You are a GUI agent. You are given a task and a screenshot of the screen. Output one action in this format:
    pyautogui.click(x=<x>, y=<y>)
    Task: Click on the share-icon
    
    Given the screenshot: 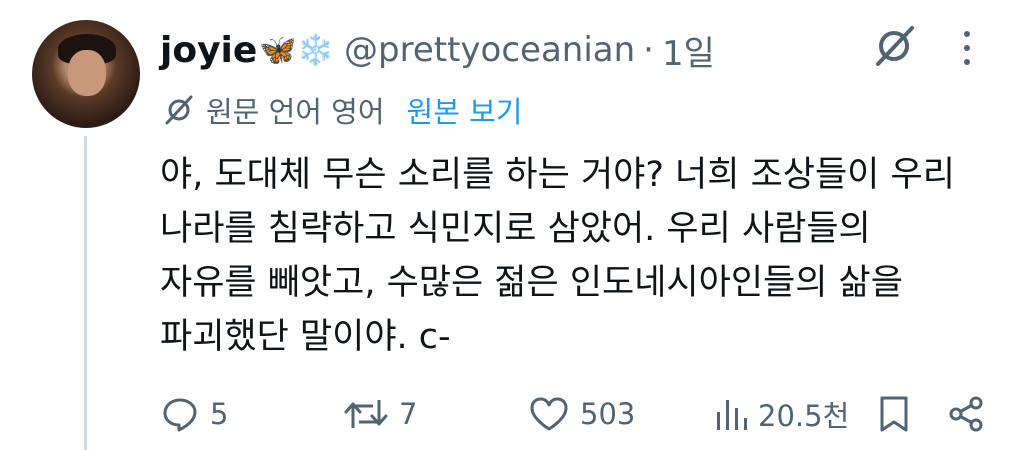 What is the action you would take?
    pyautogui.click(x=966, y=414)
    